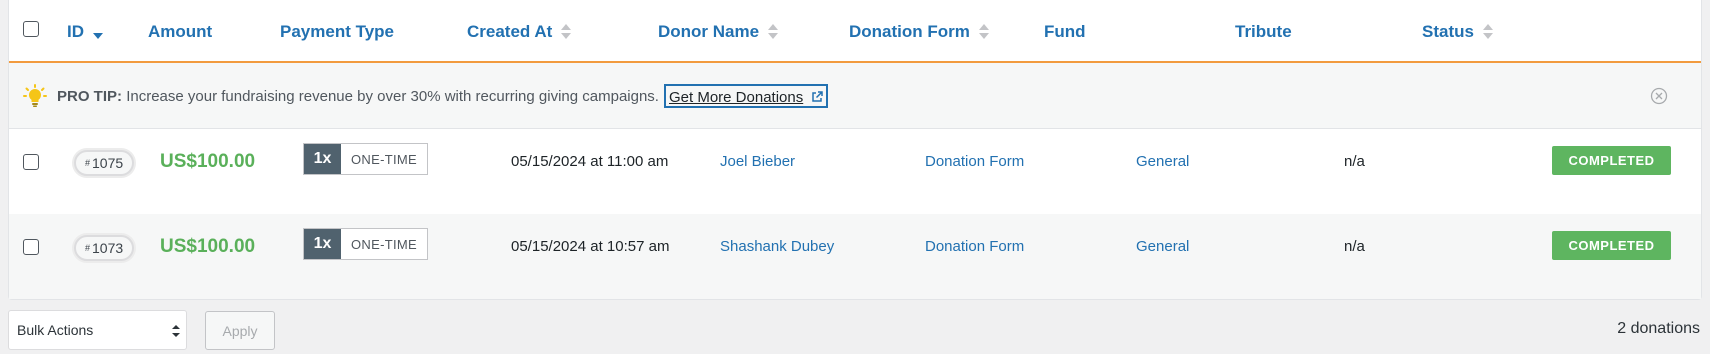 The image size is (1710, 354). Describe the element at coordinates (590, 246) in the screenshot. I see `created-at: 05/15/2024 at 10:57 am` at that location.